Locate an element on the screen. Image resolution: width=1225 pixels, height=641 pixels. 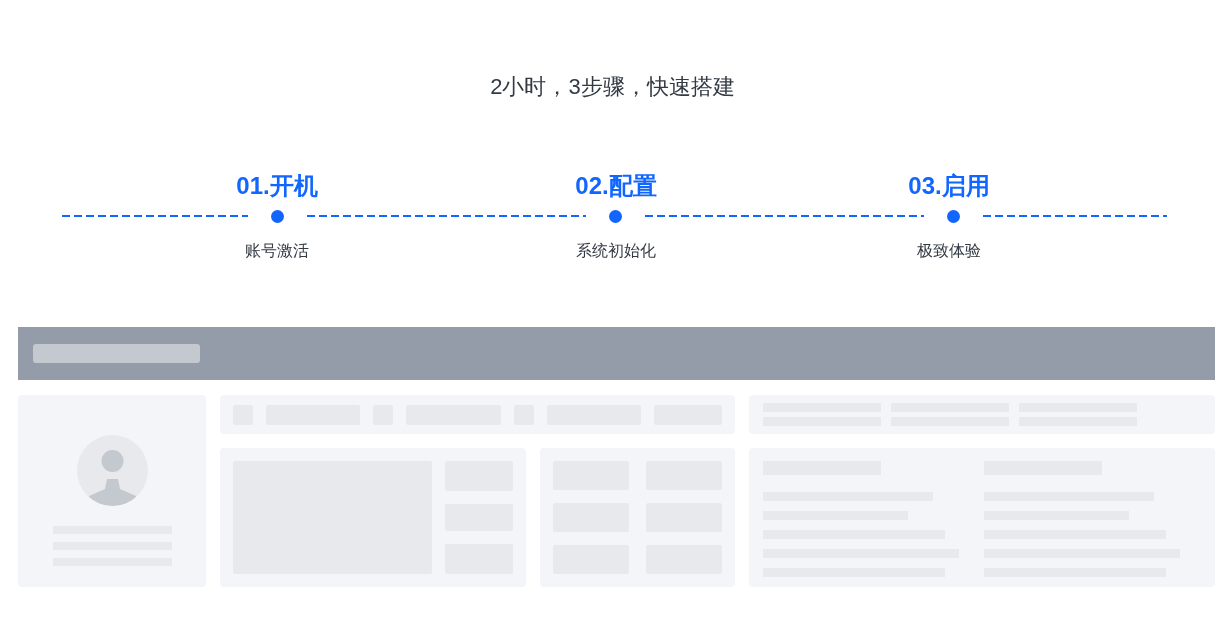
step-description: 极致体验 is located at coordinates (949, 251).